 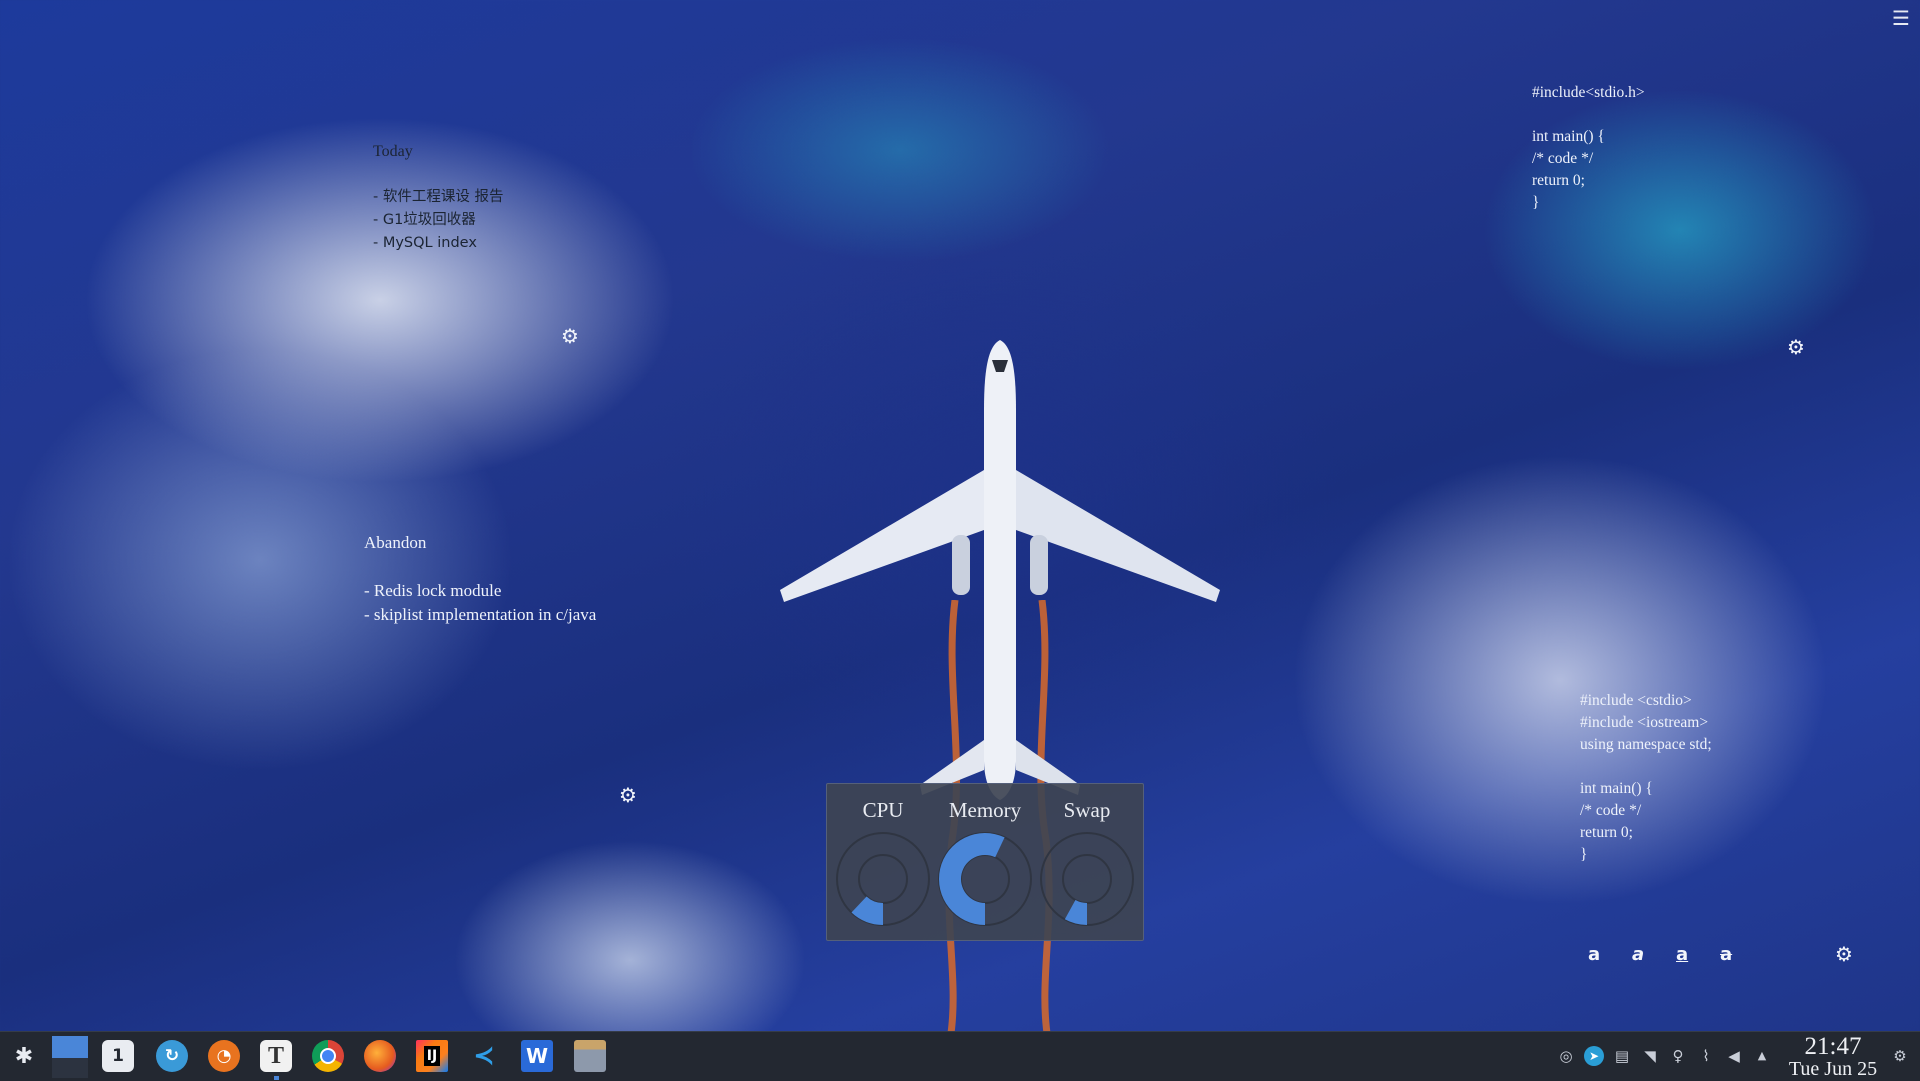 What do you see at coordinates (328, 1056) in the screenshot?
I see `chrome-icon` at bounding box center [328, 1056].